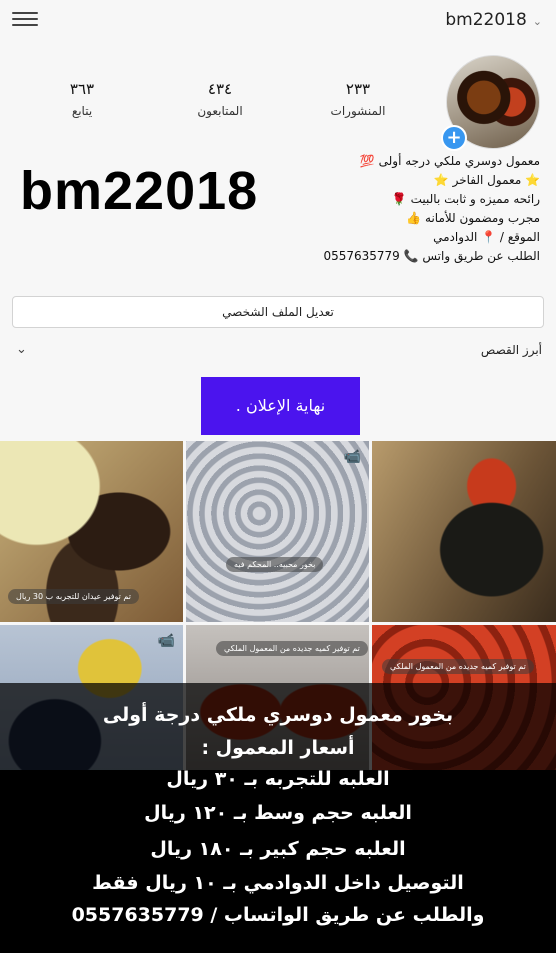 This screenshot has width=556, height=953. I want to click on following-label: يتابع, so click(82, 111).